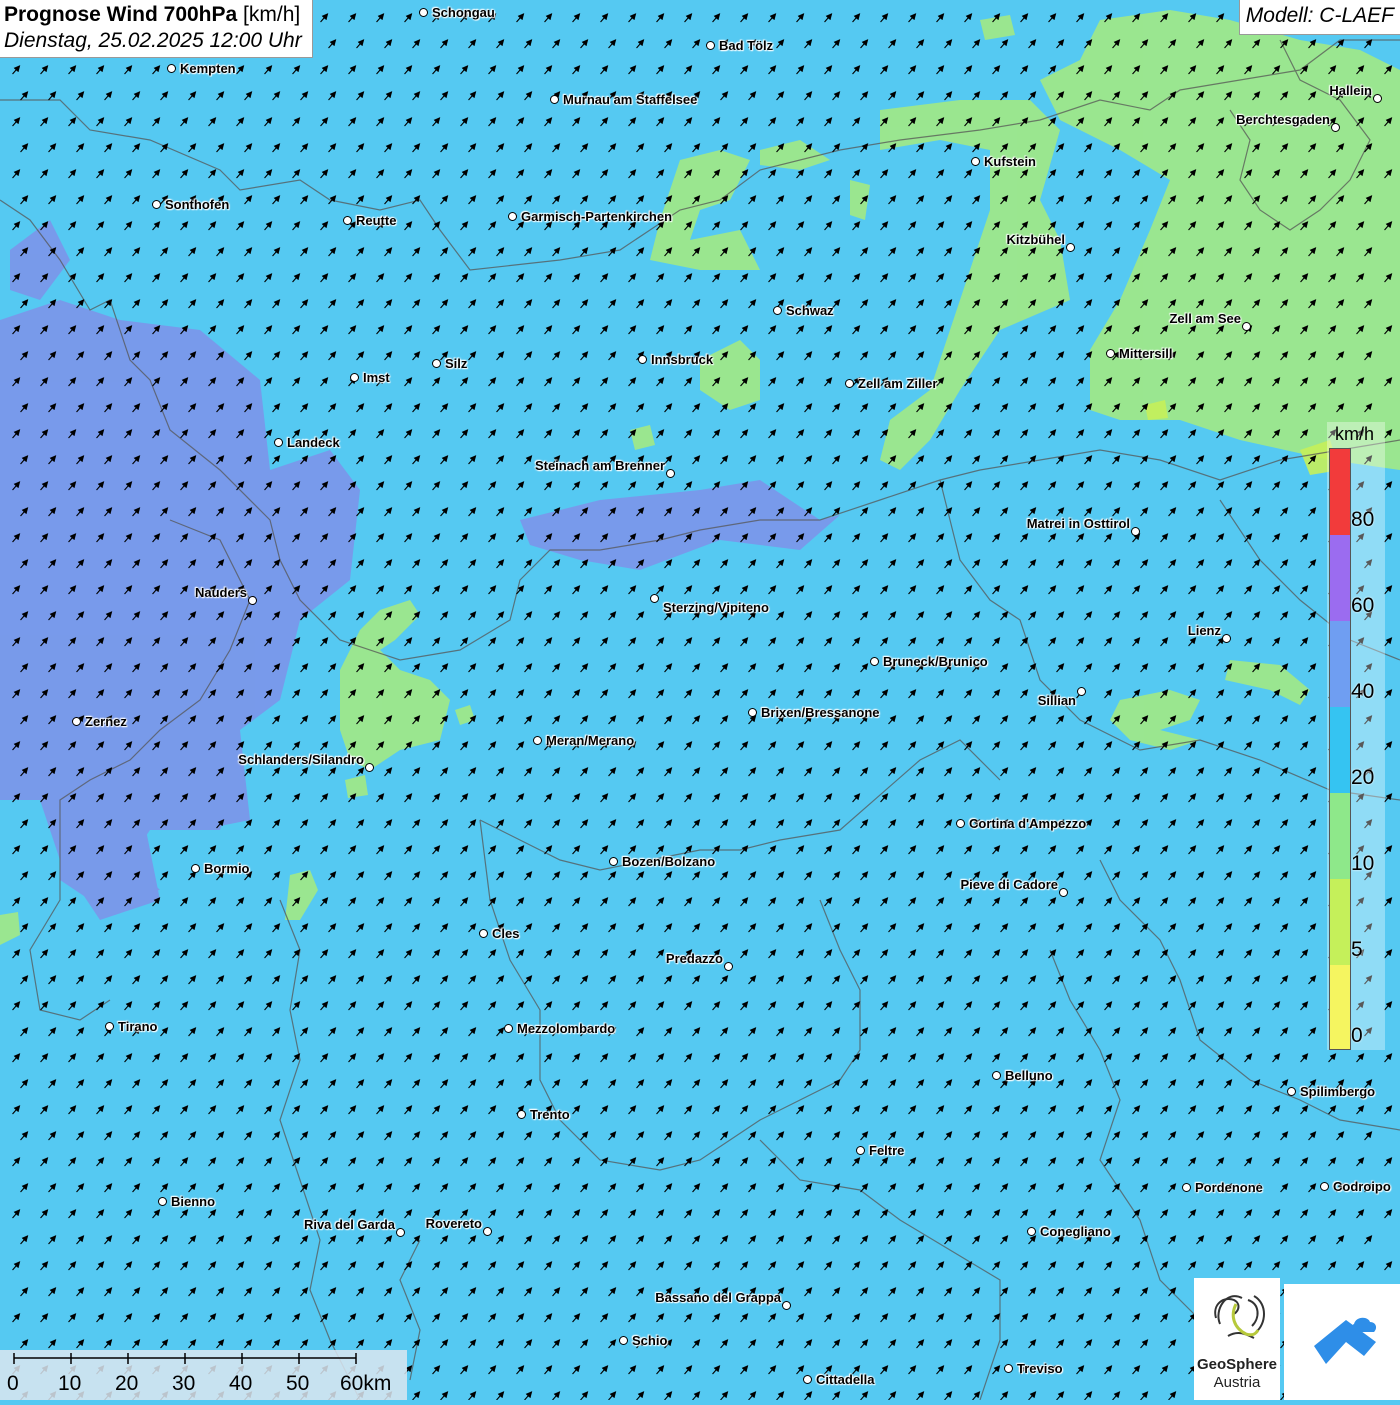 This screenshot has height=1405, width=1400. I want to click on city-marker-rovereto, so click(487, 1231).